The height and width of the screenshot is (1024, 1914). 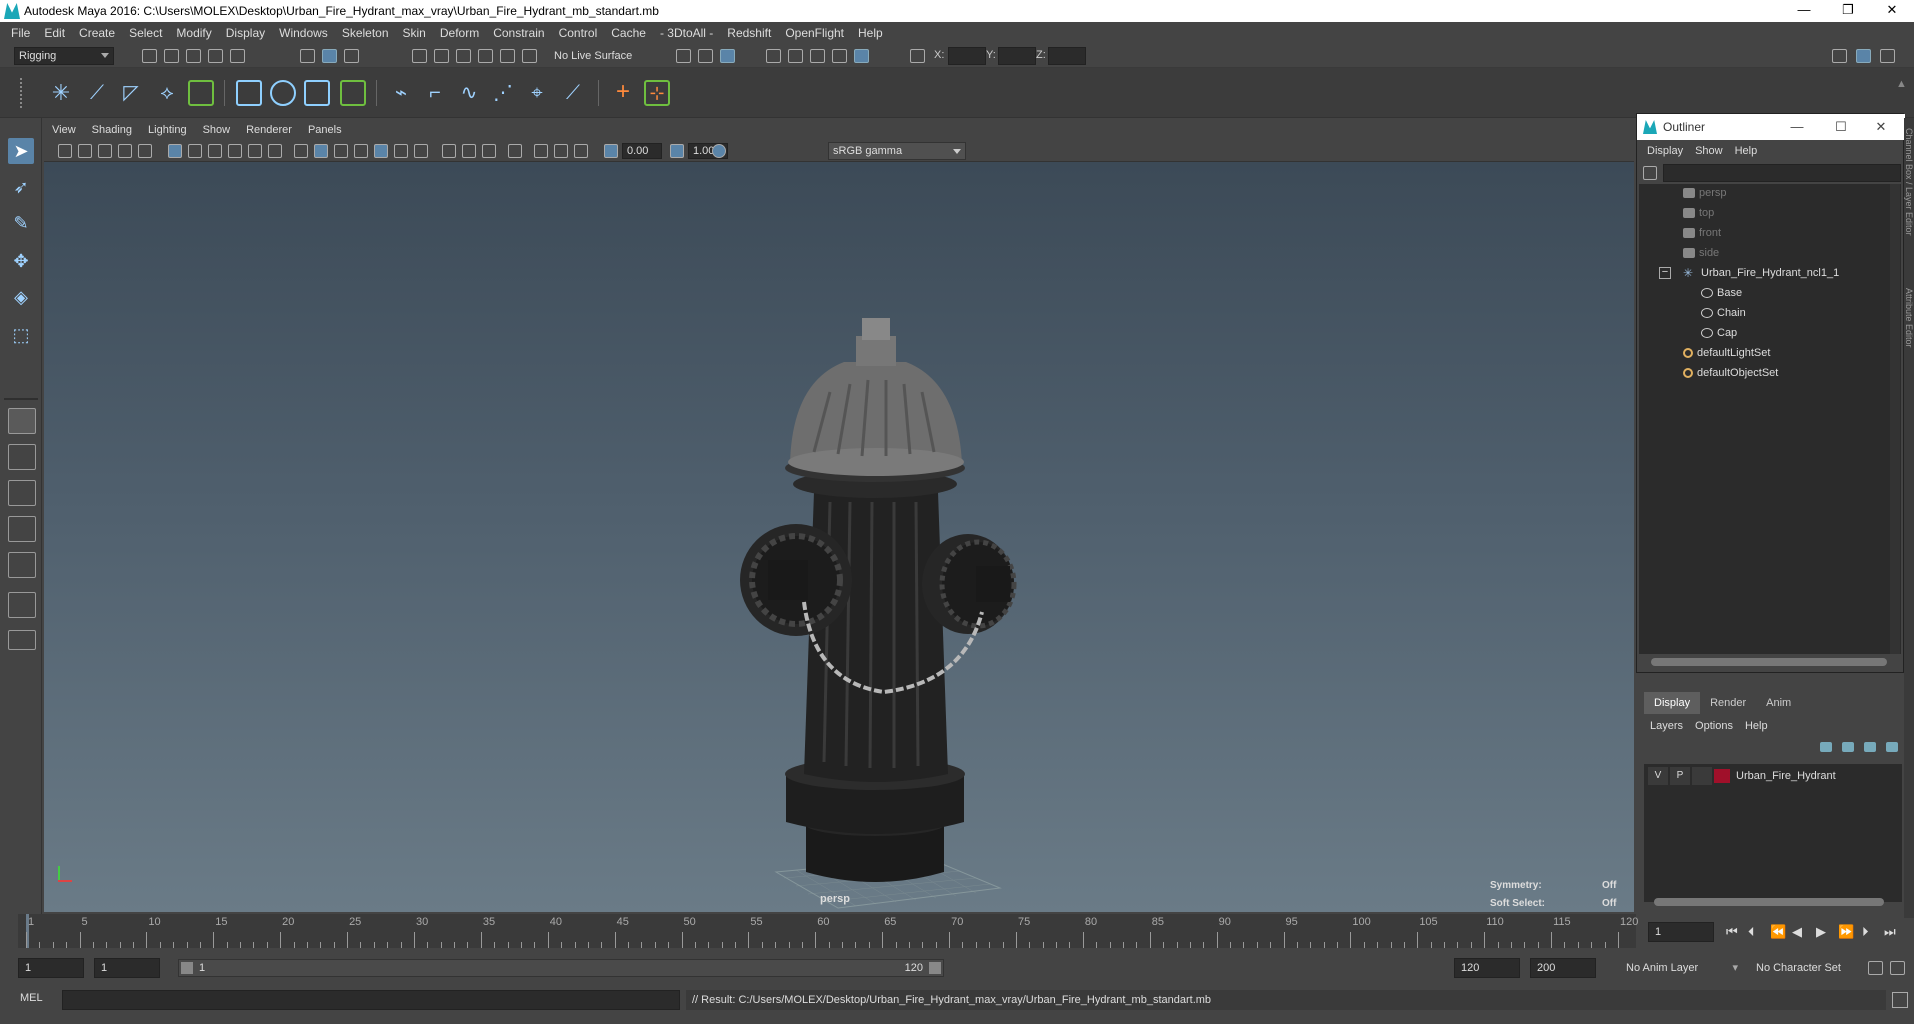 What do you see at coordinates (967, 56) in the screenshot?
I see `x-field` at bounding box center [967, 56].